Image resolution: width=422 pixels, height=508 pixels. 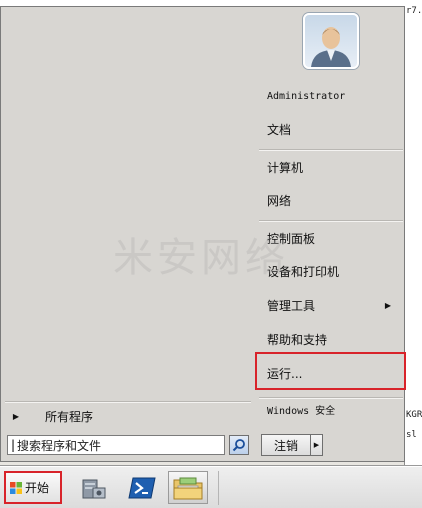 What do you see at coordinates (333, 130) in the screenshot?
I see `documents-item: 文档` at bounding box center [333, 130].